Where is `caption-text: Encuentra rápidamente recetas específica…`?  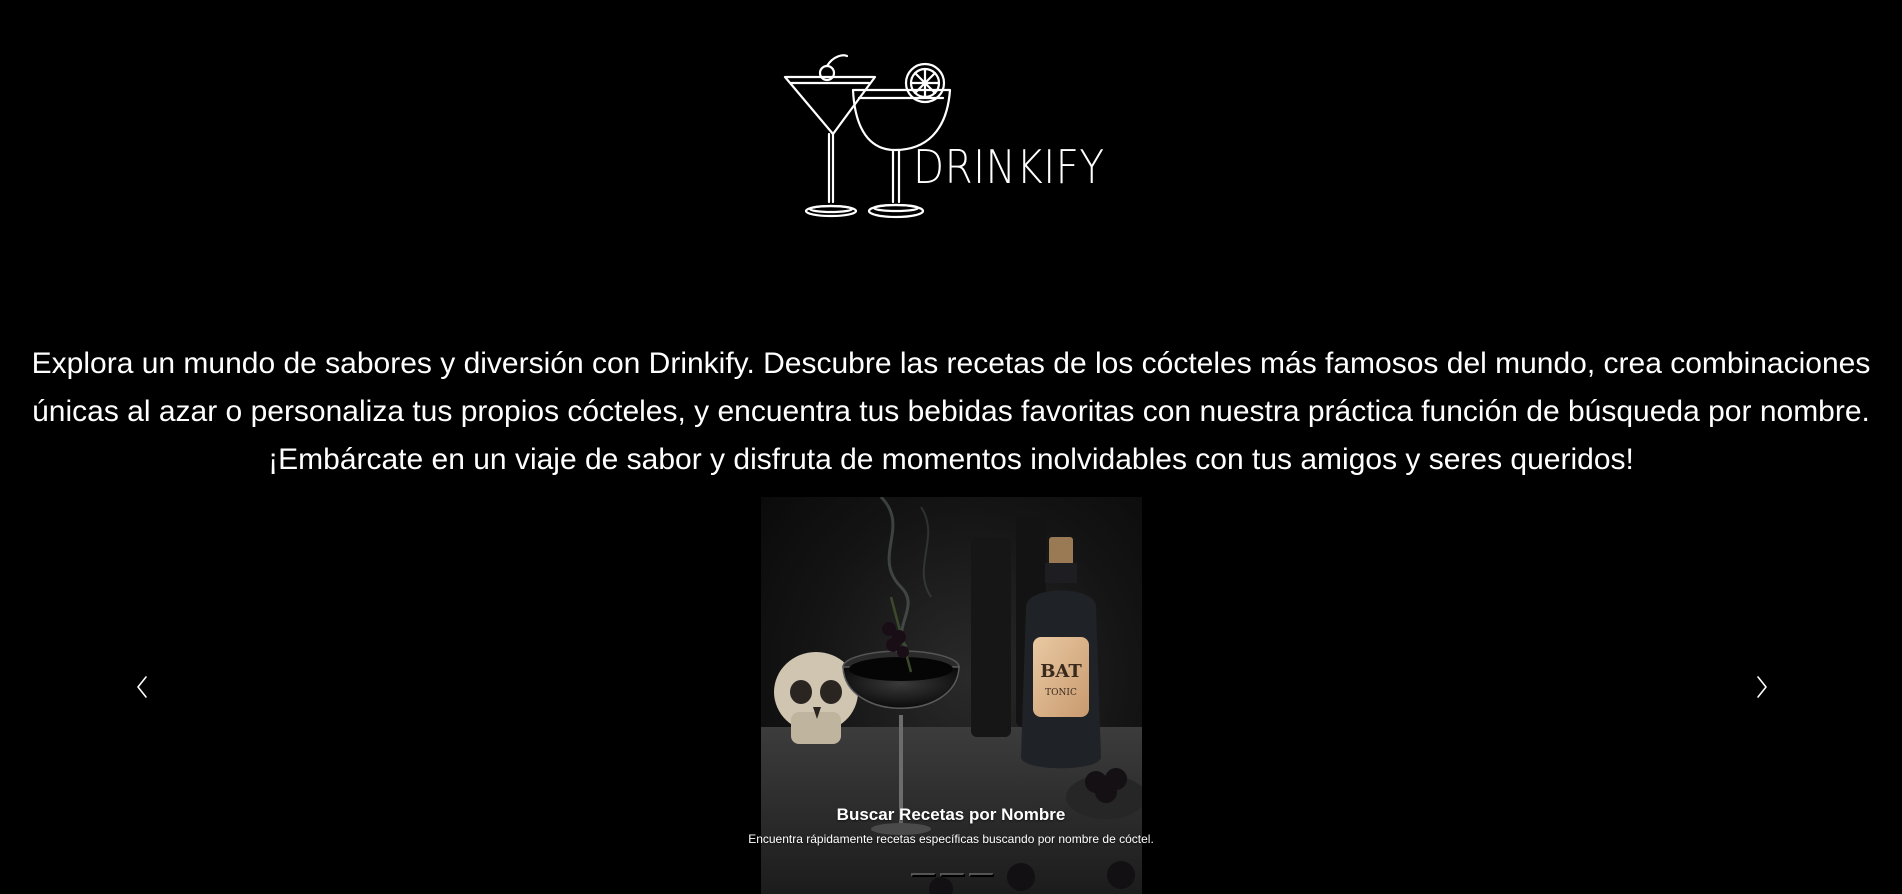
caption-text: Encuentra rápidamente recetas específica… is located at coordinates (951, 839).